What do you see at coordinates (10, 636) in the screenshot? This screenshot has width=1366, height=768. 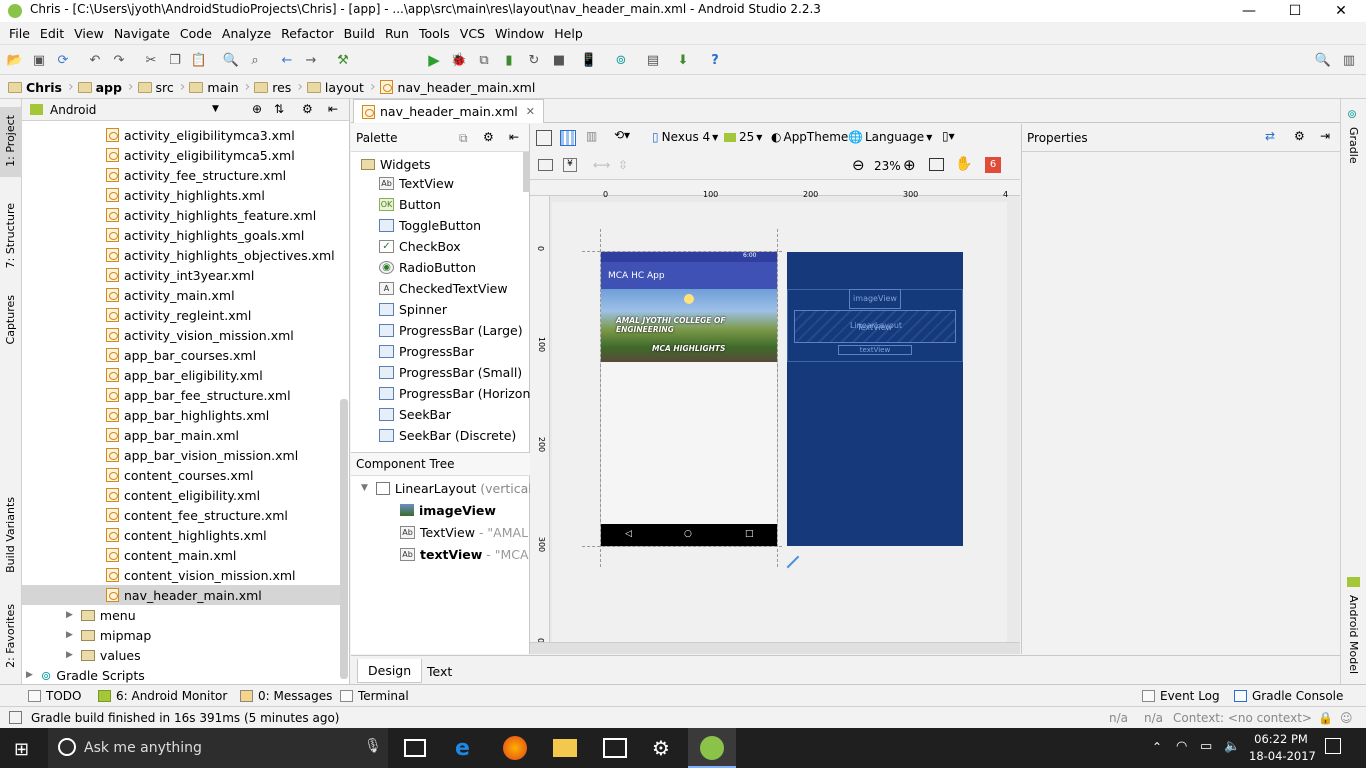 I see `favorites-tool-tab: 2: Favorites` at bounding box center [10, 636].